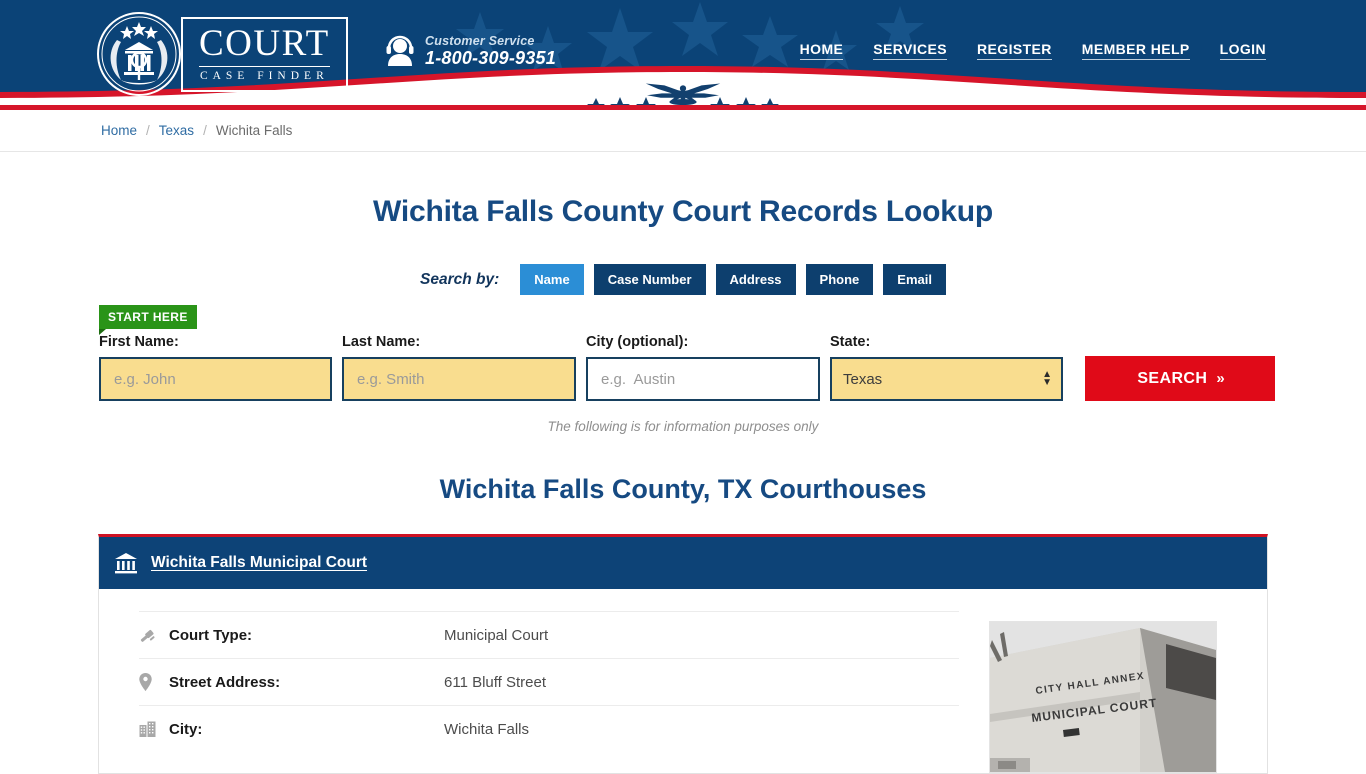 This screenshot has width=1366, height=774. Describe the element at coordinates (154, 729) in the screenshot. I see `building-icon` at that location.